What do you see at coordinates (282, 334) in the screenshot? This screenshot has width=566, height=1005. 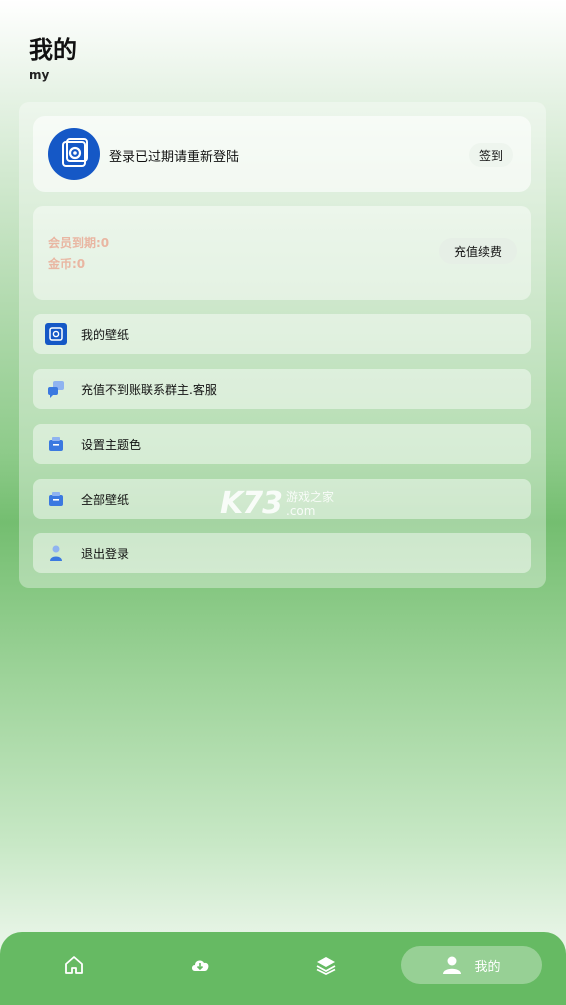 I see `menu-item-my-wallpapers: 我的壁纸` at bounding box center [282, 334].